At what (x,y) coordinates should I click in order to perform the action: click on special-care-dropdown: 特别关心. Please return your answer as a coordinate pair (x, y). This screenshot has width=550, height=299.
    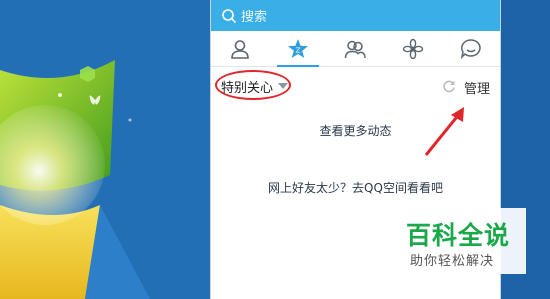
    Looking at the image, I should click on (255, 86).